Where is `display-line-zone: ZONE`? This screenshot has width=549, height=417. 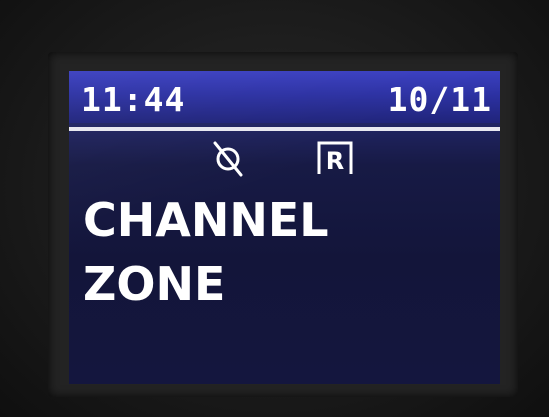
display-line-zone: ZONE is located at coordinates (154, 284).